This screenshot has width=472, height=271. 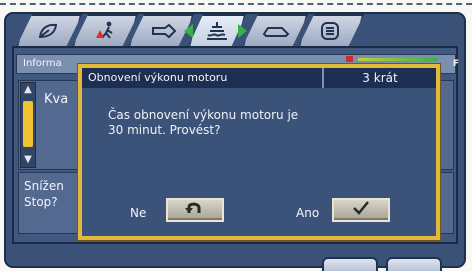 I want to click on dialog-count: 3 krát, so click(x=380, y=78).